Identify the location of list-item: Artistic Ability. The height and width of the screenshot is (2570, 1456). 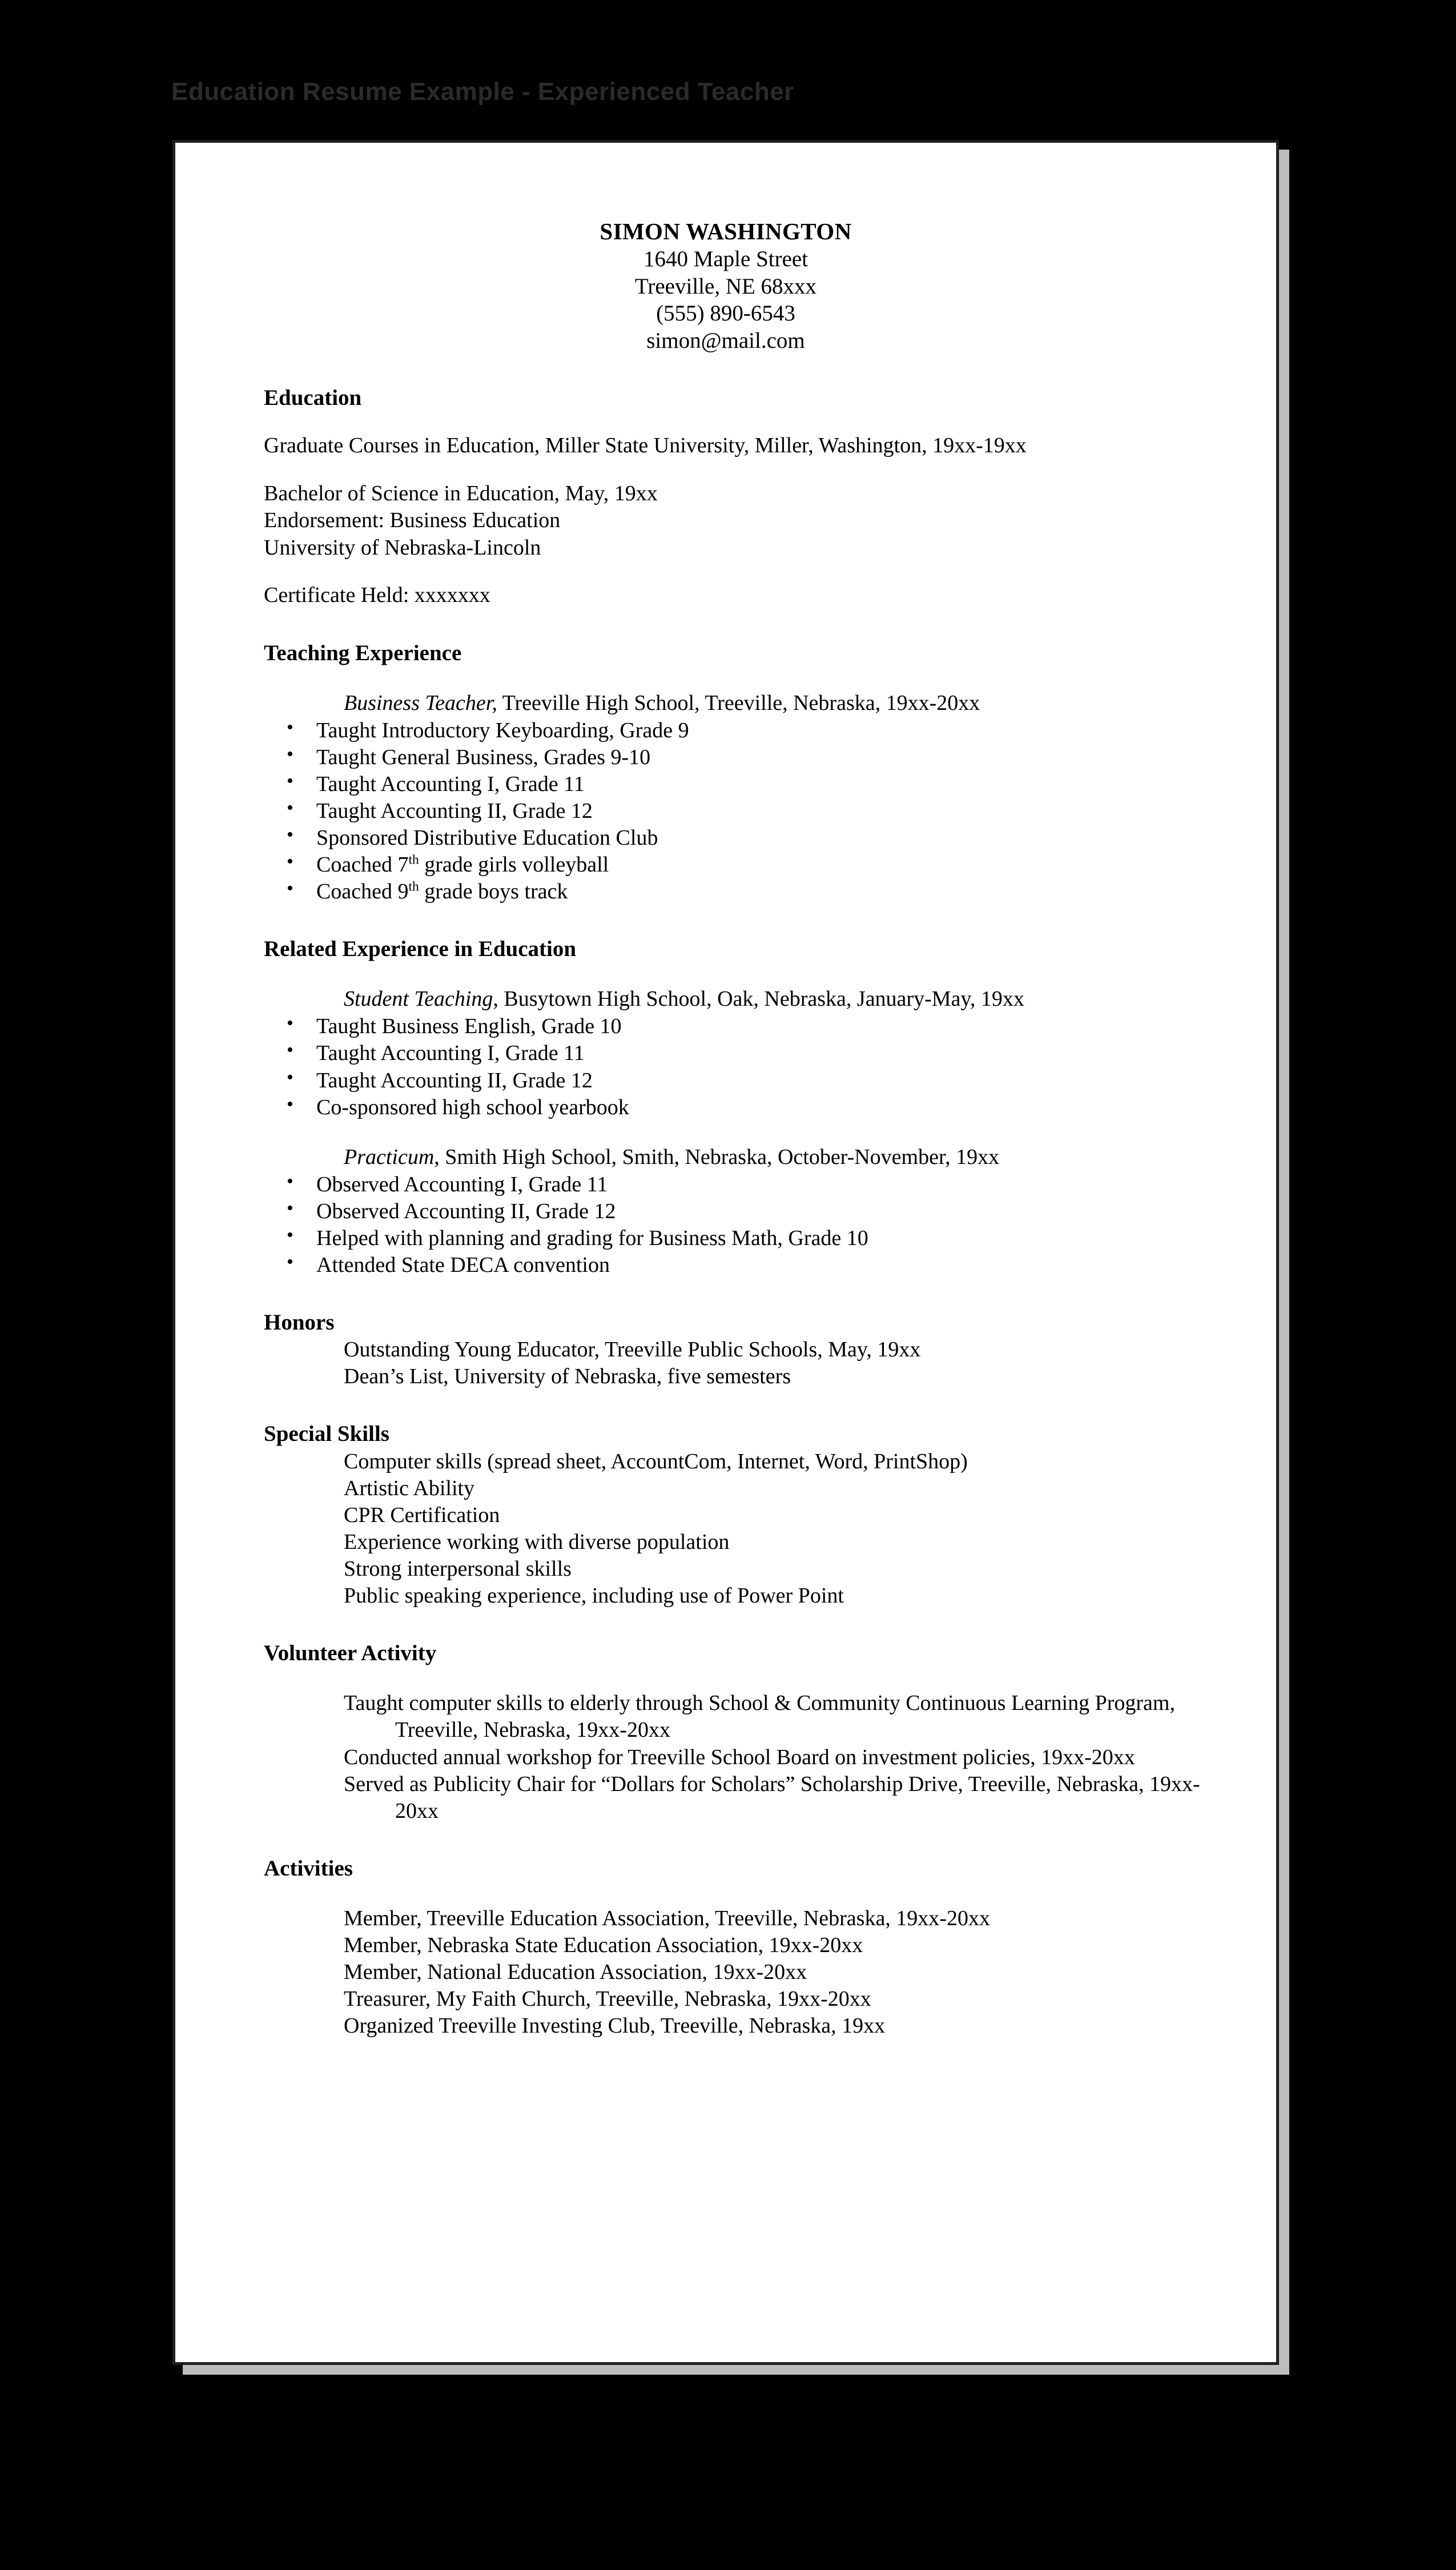
(409, 1488).